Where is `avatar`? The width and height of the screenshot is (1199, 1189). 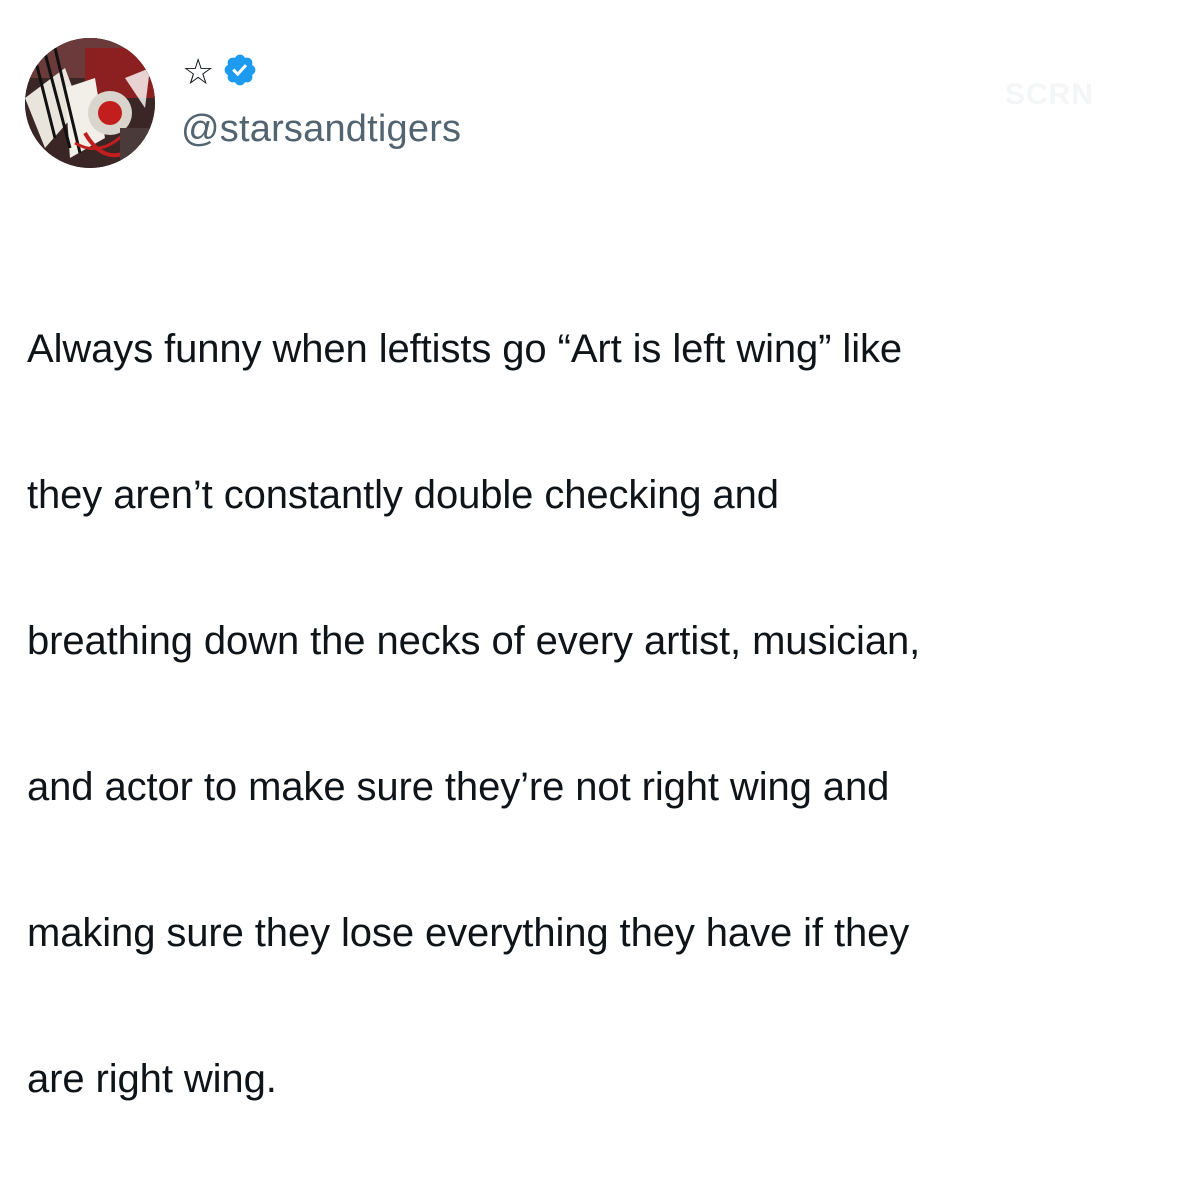
avatar is located at coordinates (90, 103).